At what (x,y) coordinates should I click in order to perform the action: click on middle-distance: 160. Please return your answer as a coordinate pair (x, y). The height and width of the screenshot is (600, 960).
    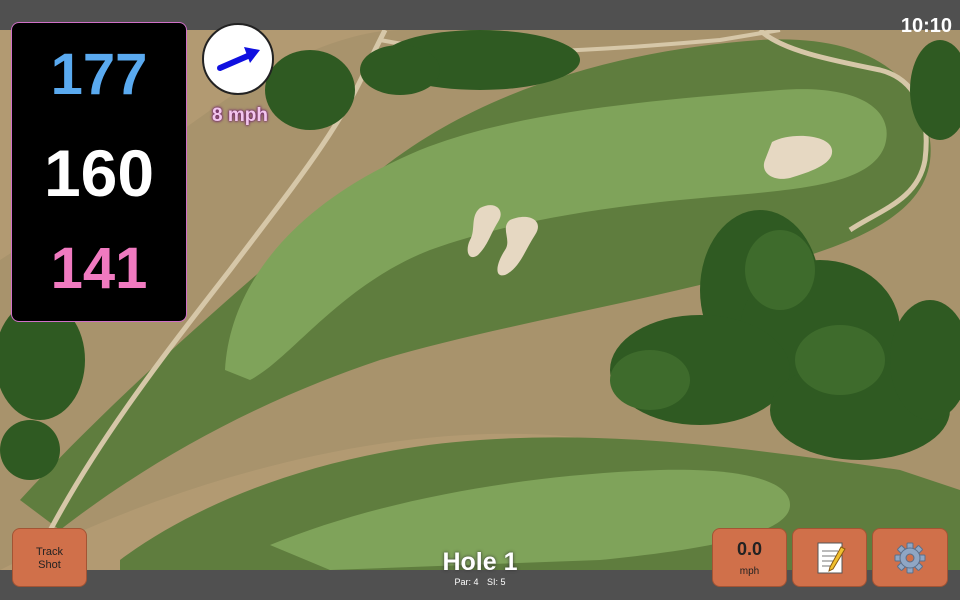
    Looking at the image, I should click on (99, 173).